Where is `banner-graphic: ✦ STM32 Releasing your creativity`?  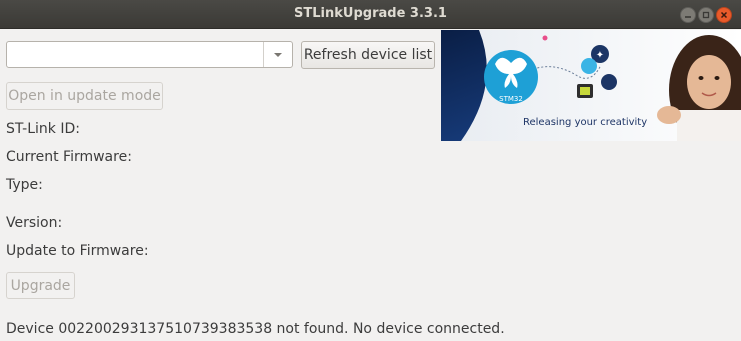 banner-graphic: ✦ STM32 Releasing your creativity is located at coordinates (591, 85).